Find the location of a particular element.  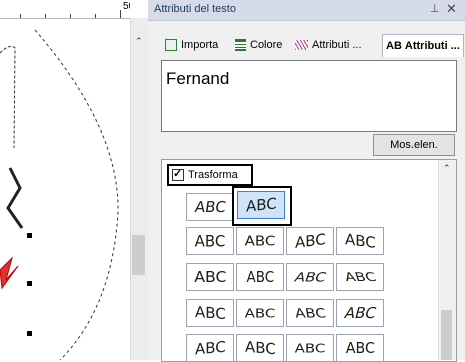

ab-text-icon: AB is located at coordinates (394, 46).